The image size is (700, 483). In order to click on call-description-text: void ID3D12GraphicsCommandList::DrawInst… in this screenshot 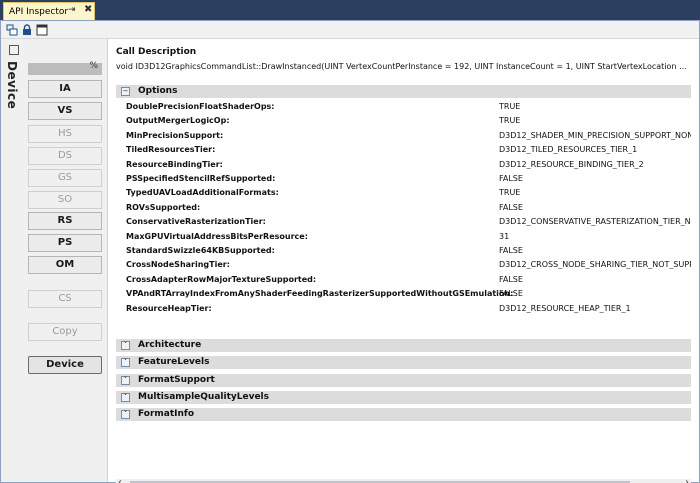, I will do `click(404, 66)`.